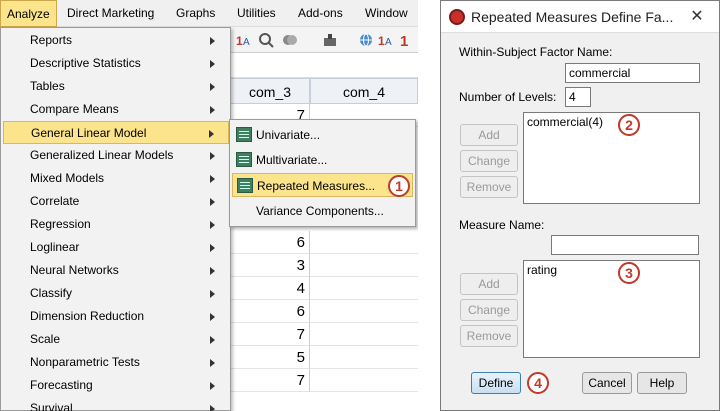 The width and height of the screenshot is (720, 411). What do you see at coordinates (496, 383) in the screenshot?
I see `define-button: Define` at bounding box center [496, 383].